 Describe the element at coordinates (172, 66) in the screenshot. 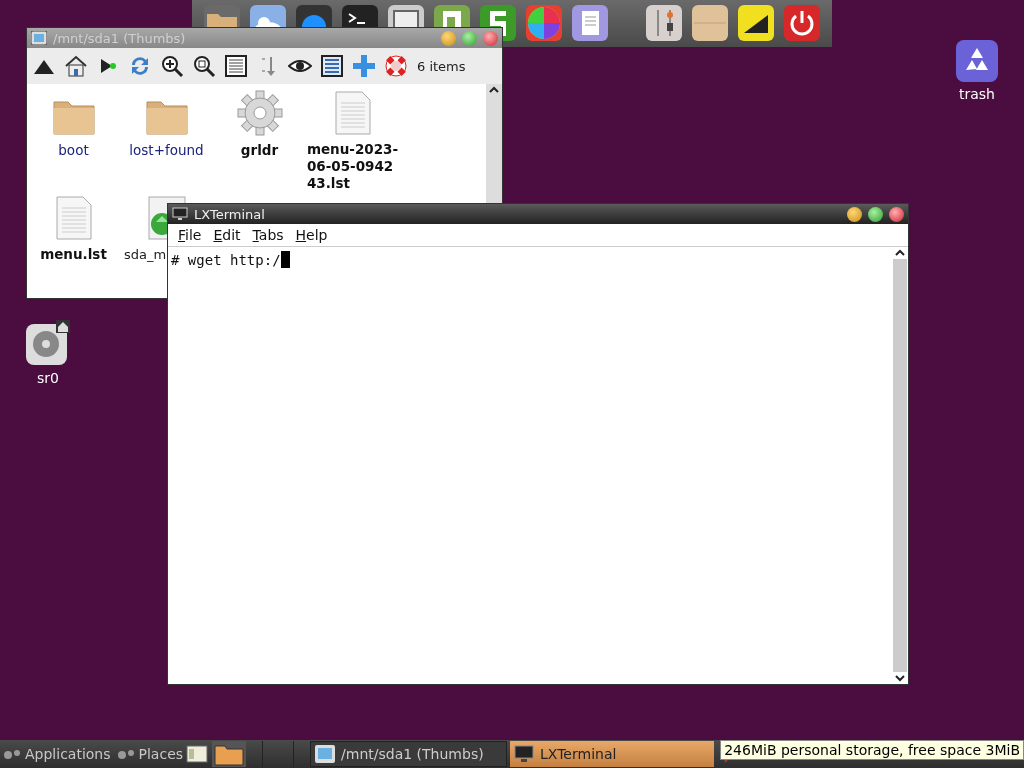

I see `zoom-in-icon` at that location.